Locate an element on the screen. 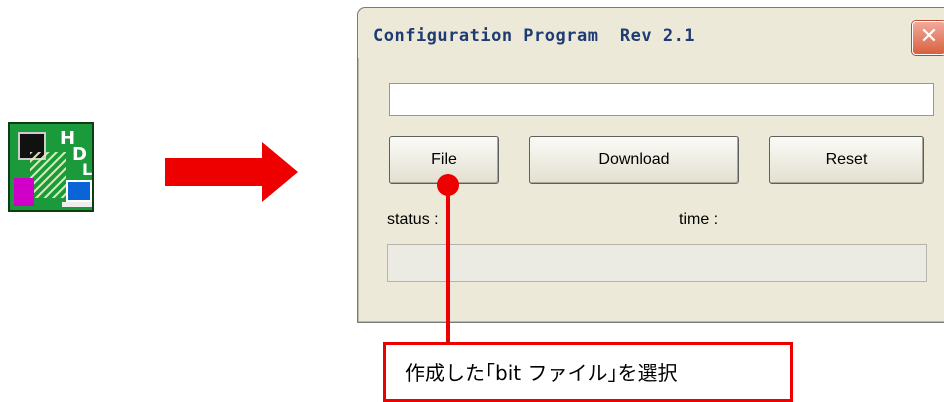 Image resolution: width=944 pixels, height=402 pixels. close-button: ✕ is located at coordinates (928, 38).